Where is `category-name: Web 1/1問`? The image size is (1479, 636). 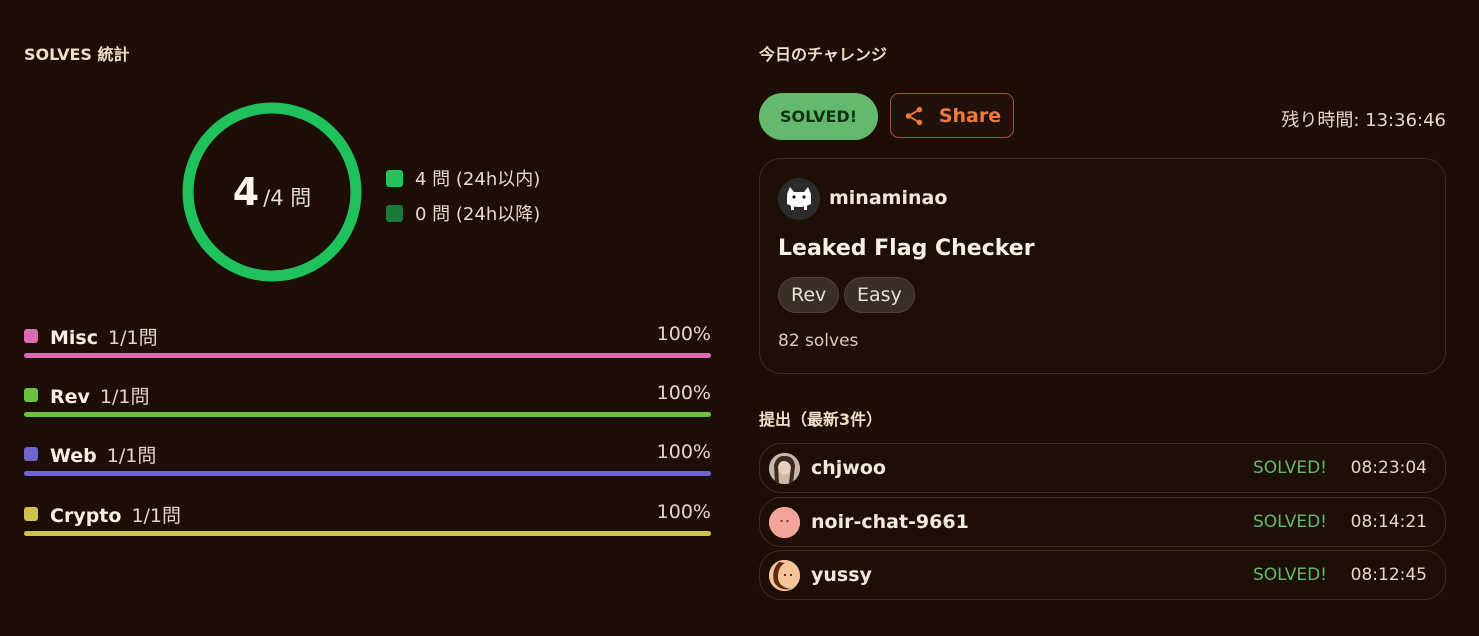 category-name: Web 1/1問 is located at coordinates (103, 456).